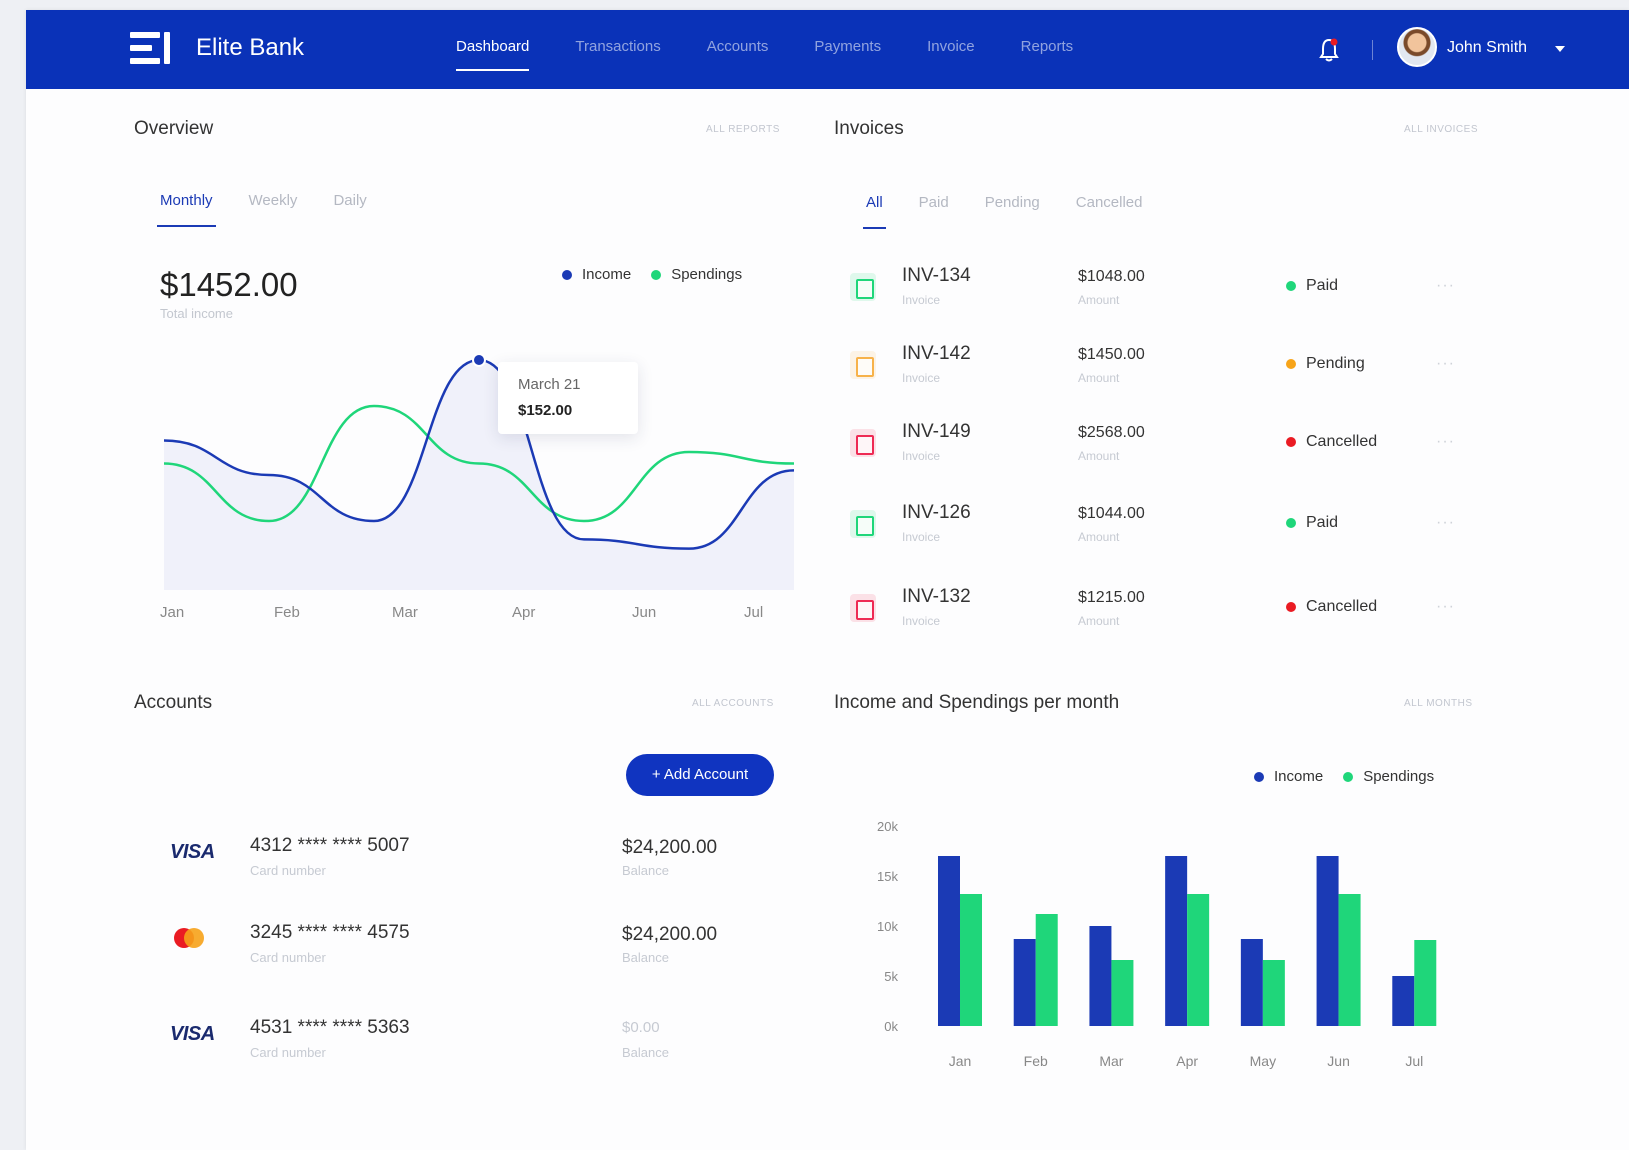 The height and width of the screenshot is (1150, 1629). What do you see at coordinates (1325, 364) in the screenshot?
I see `invoice-status: Pending` at bounding box center [1325, 364].